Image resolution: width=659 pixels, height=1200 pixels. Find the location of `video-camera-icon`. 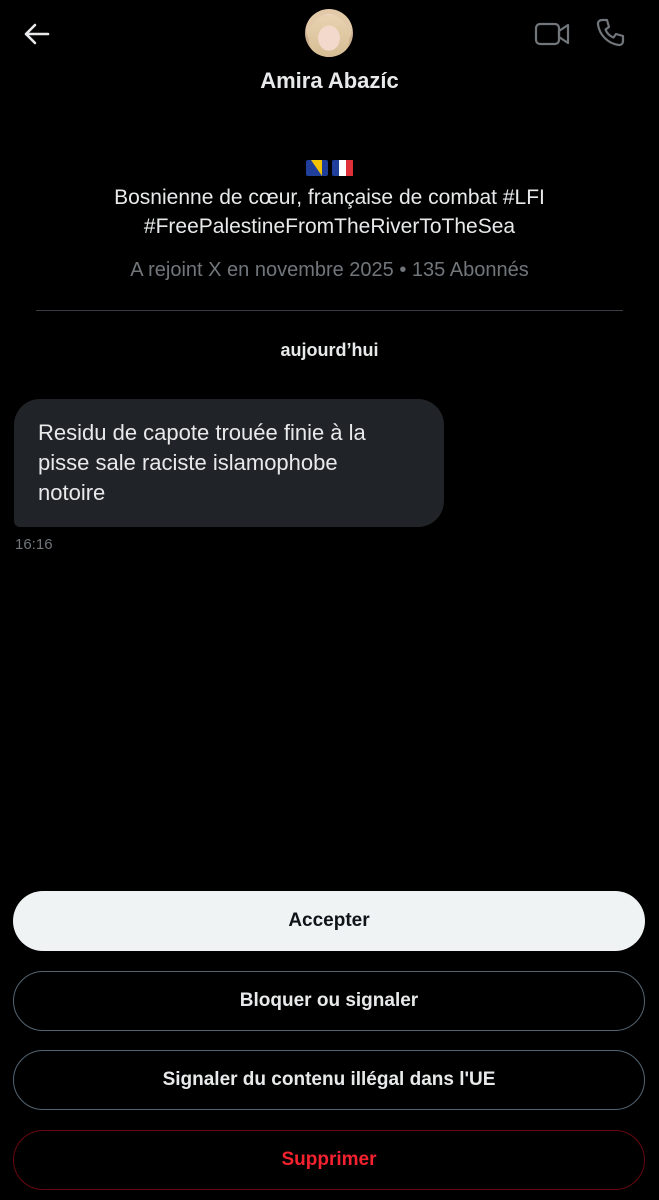

video-camera-icon is located at coordinates (552, 34).